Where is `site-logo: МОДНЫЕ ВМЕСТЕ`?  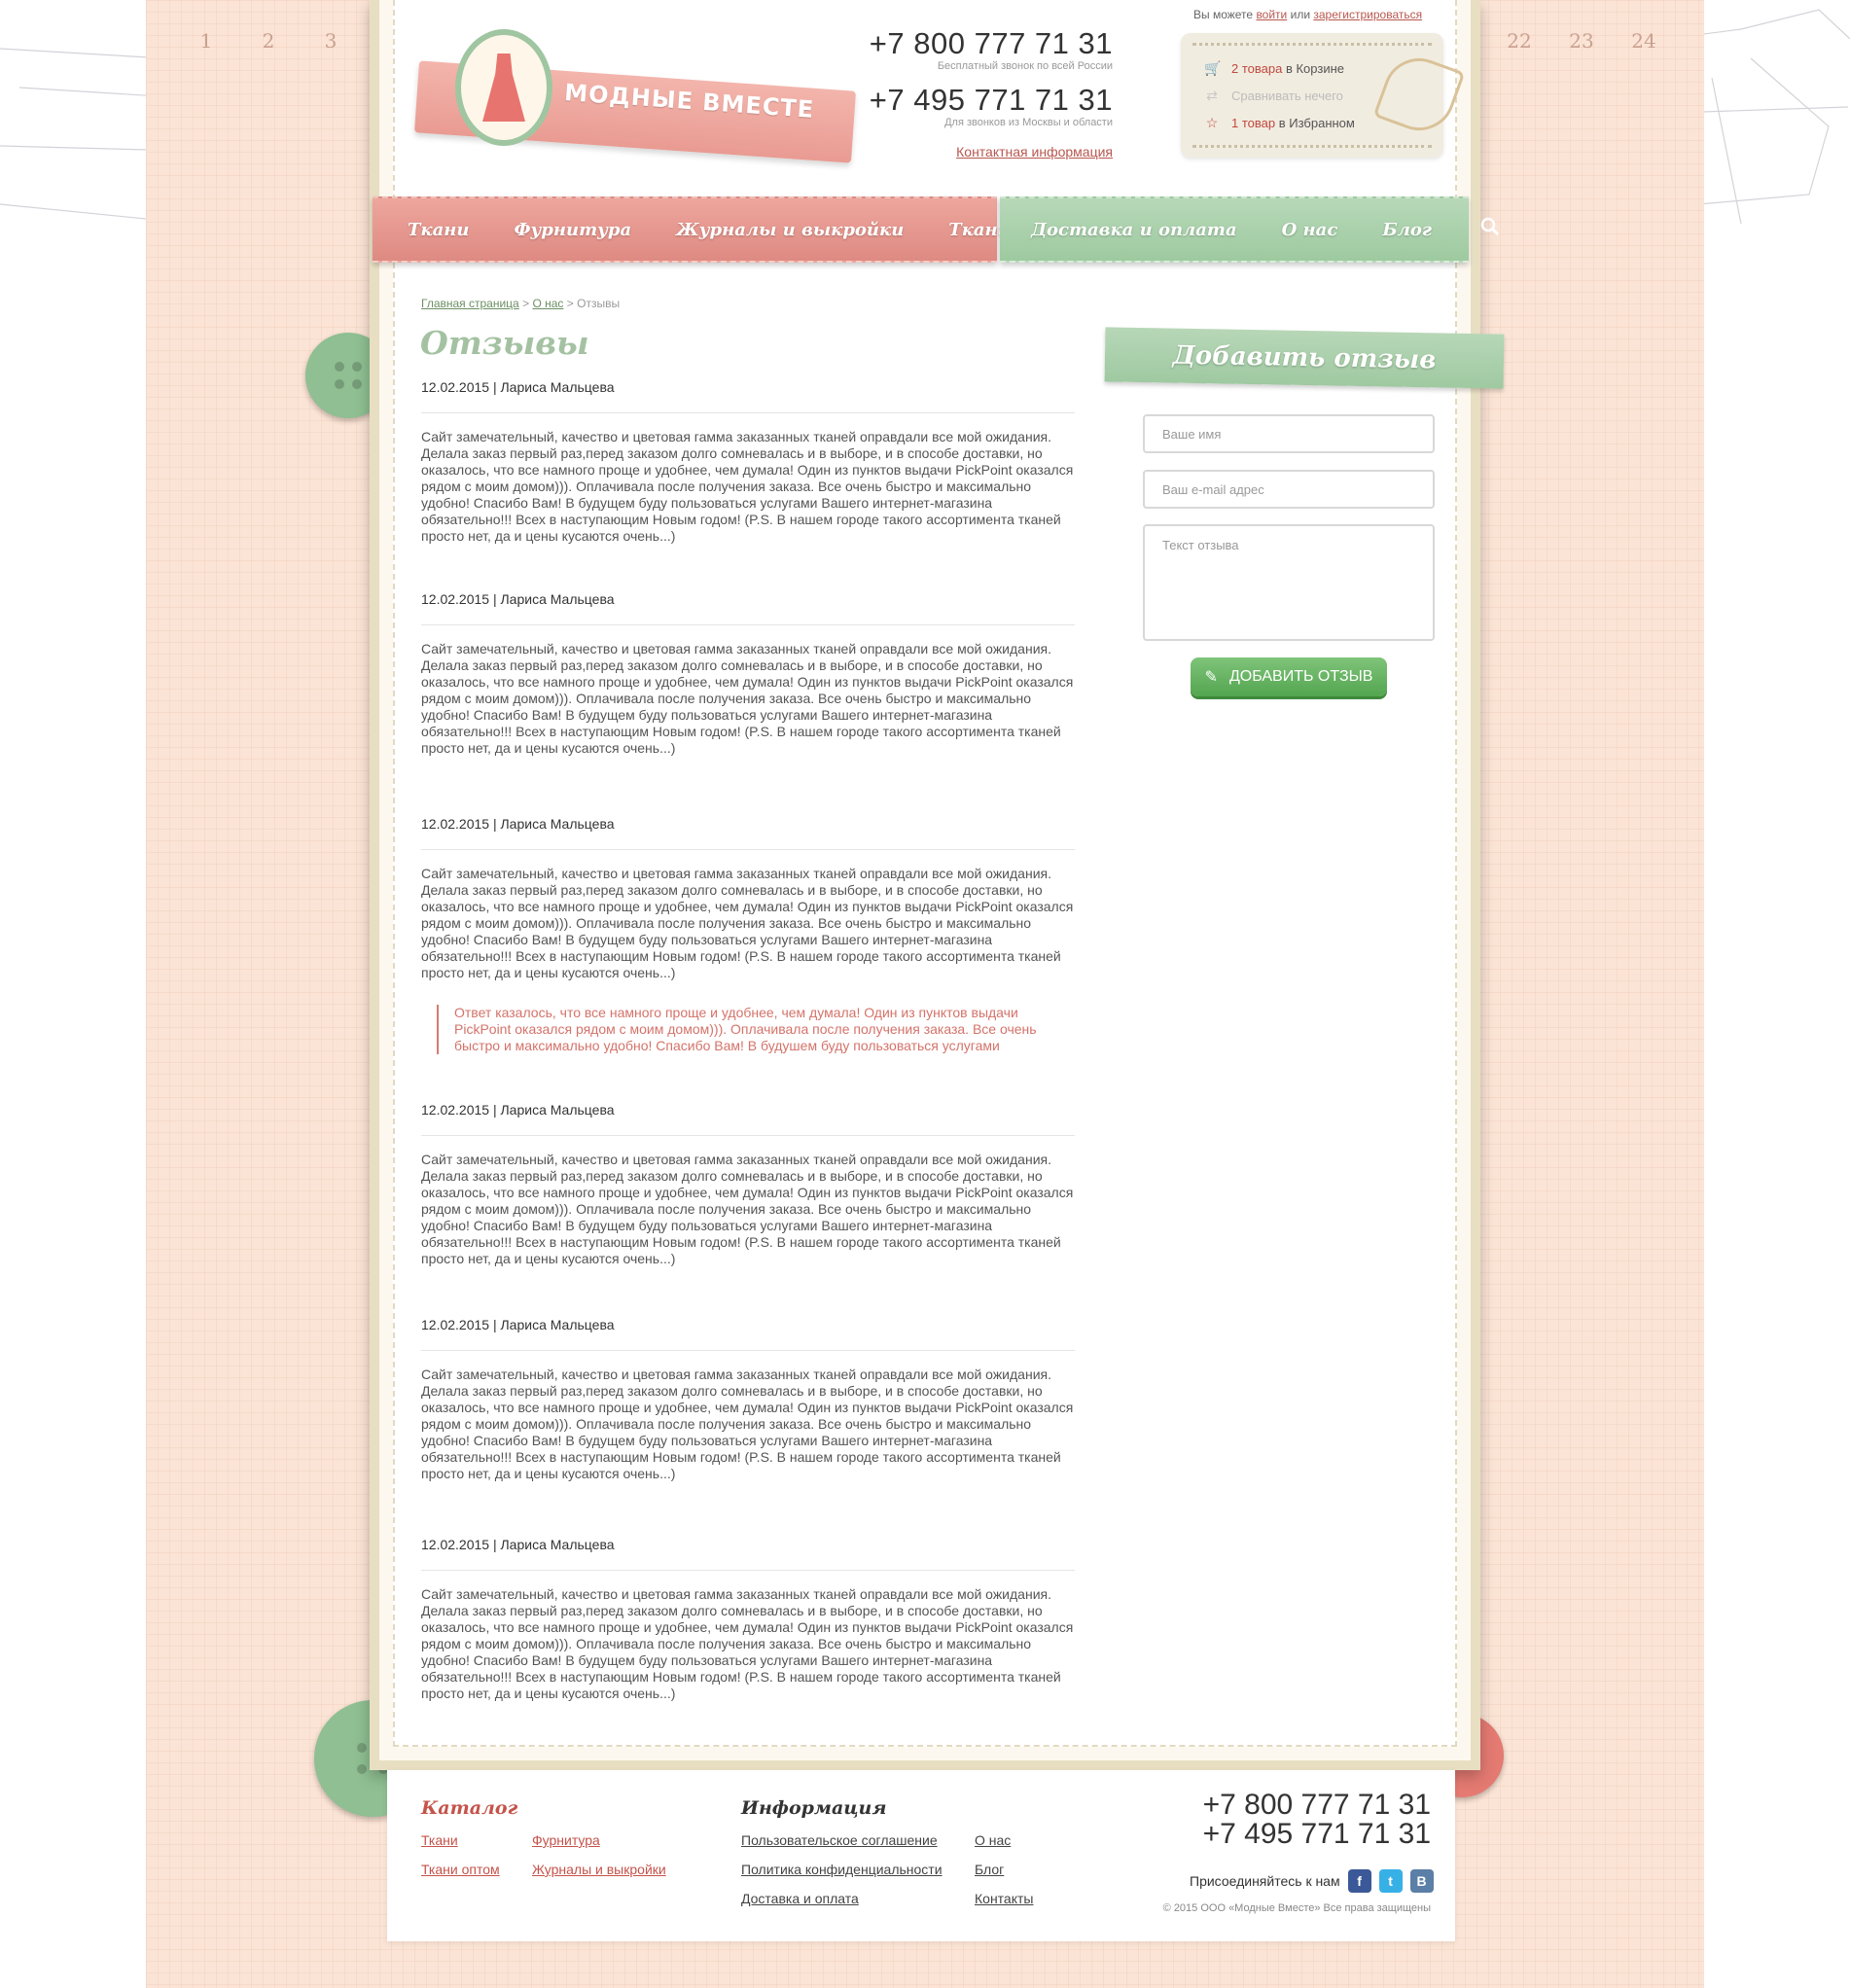
site-logo: МОДНЫЕ ВМЕСТЕ is located at coordinates (638, 102).